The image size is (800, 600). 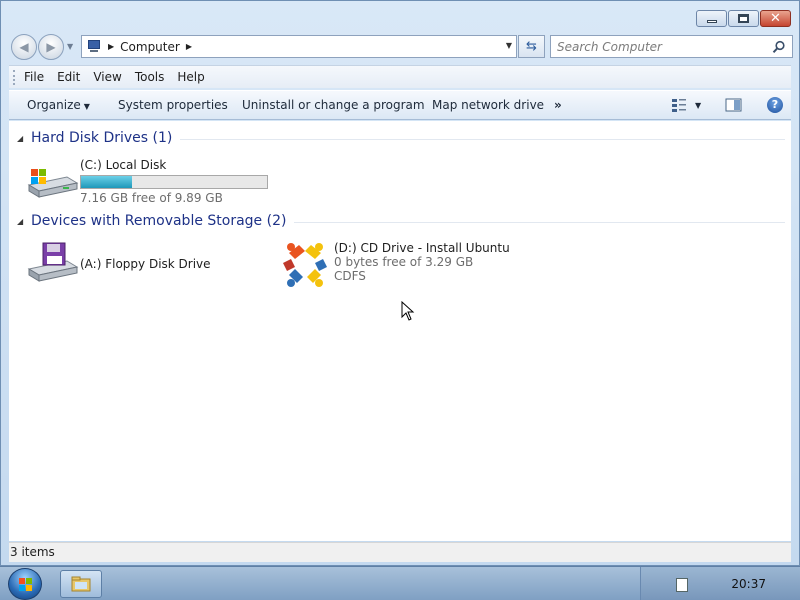 I want to click on drive-name: (C:) Local Disk, so click(x=123, y=165).